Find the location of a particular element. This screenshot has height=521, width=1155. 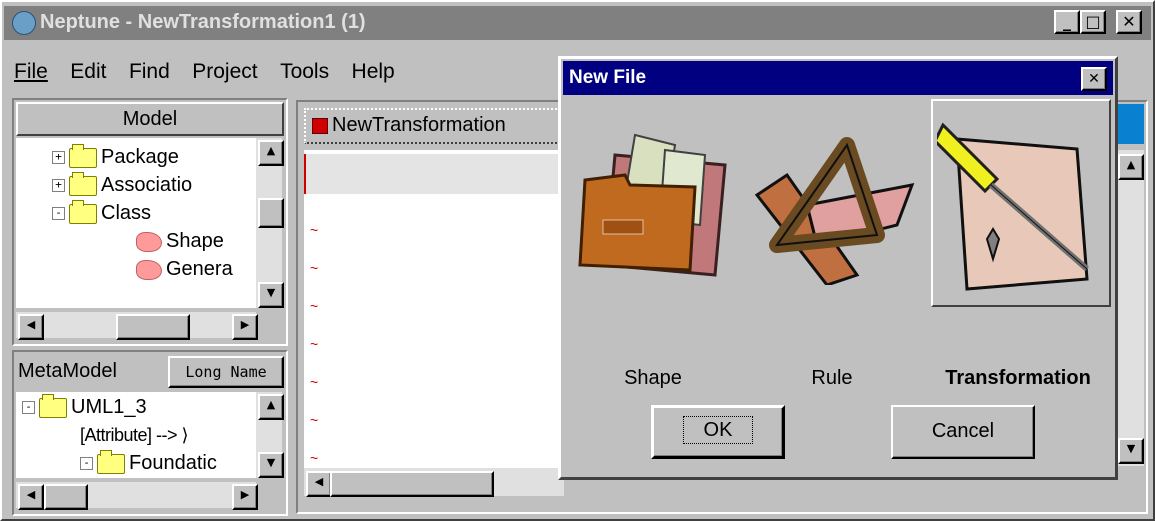

save-icon is located at coordinates (320, 125).